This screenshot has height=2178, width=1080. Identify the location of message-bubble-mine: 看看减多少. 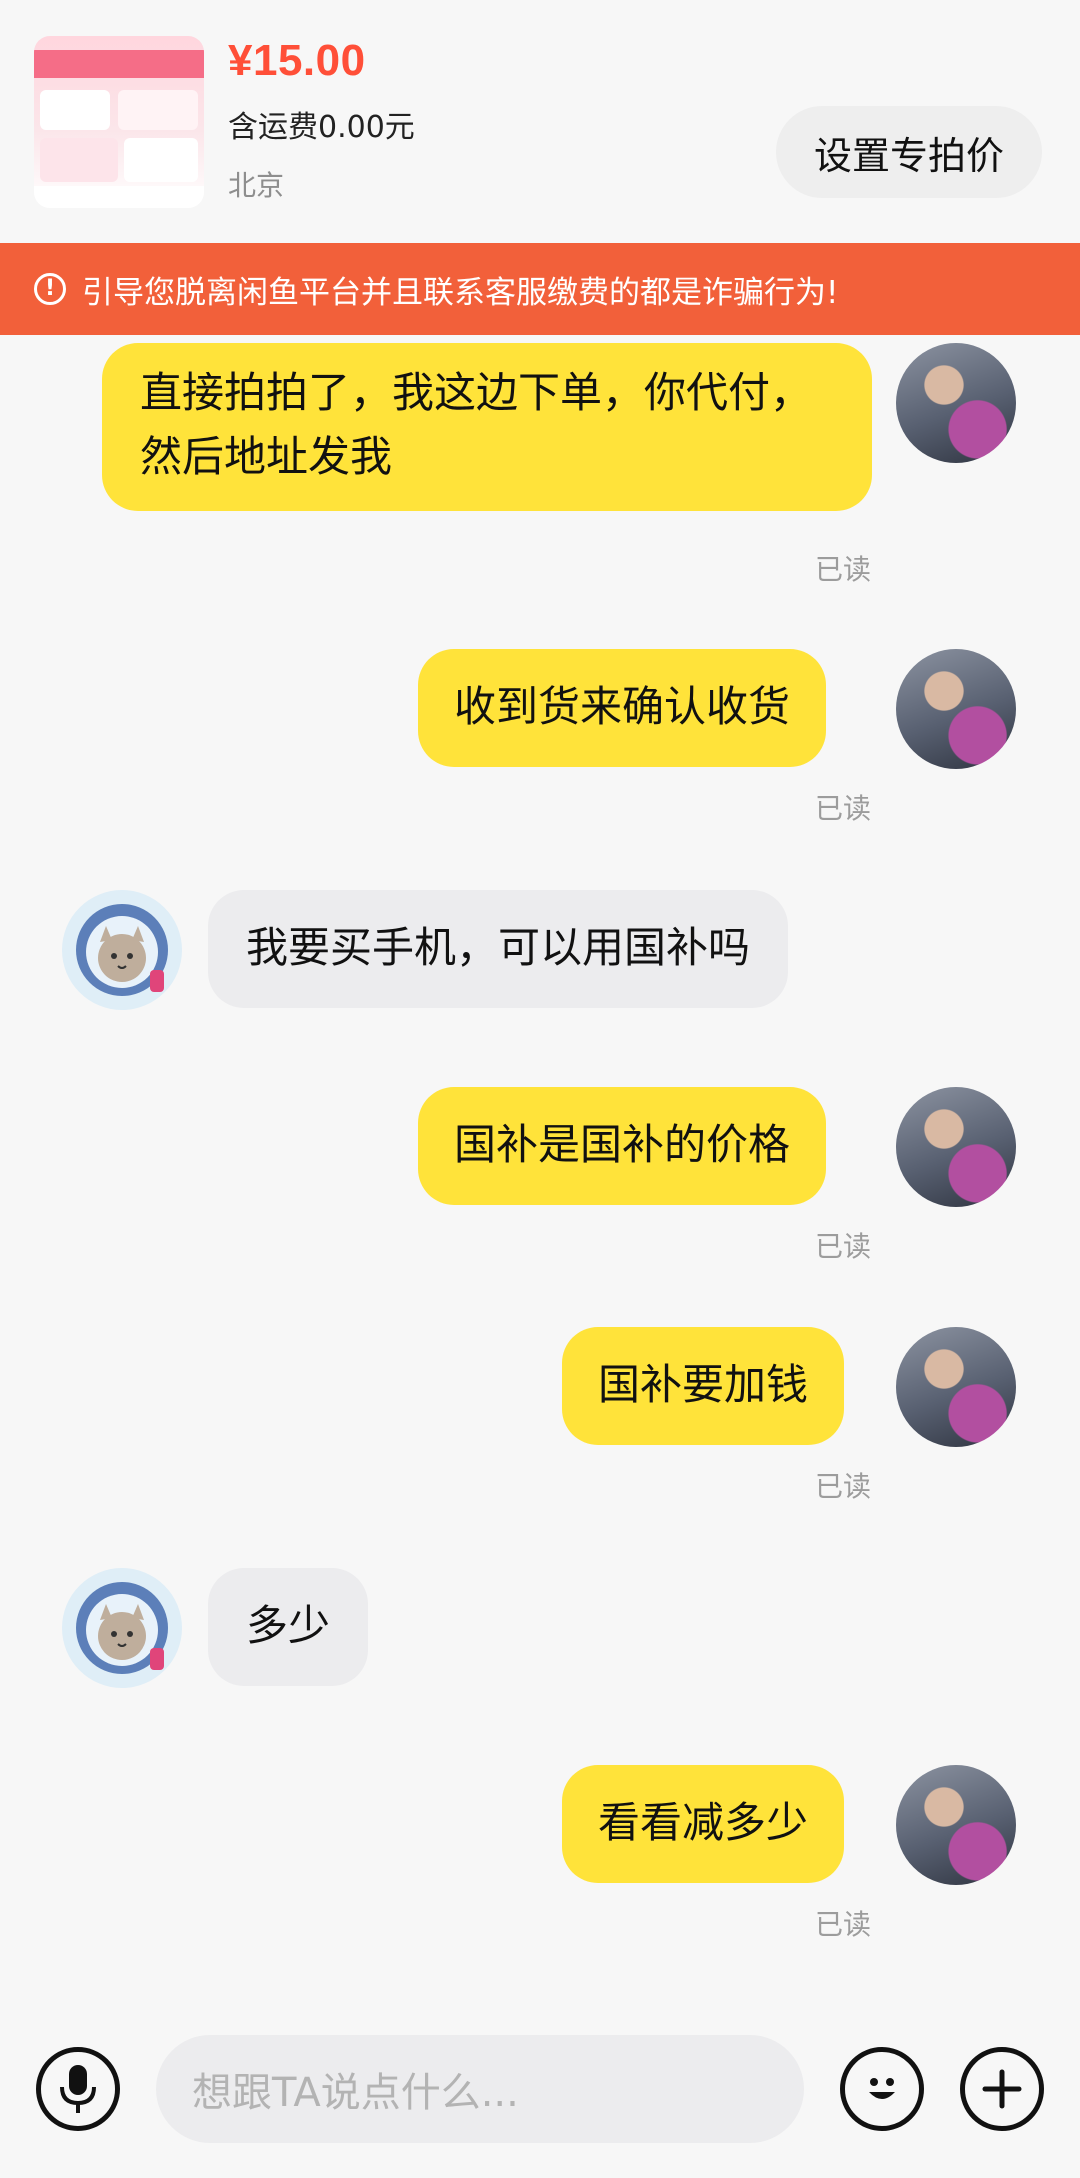
(703, 1824).